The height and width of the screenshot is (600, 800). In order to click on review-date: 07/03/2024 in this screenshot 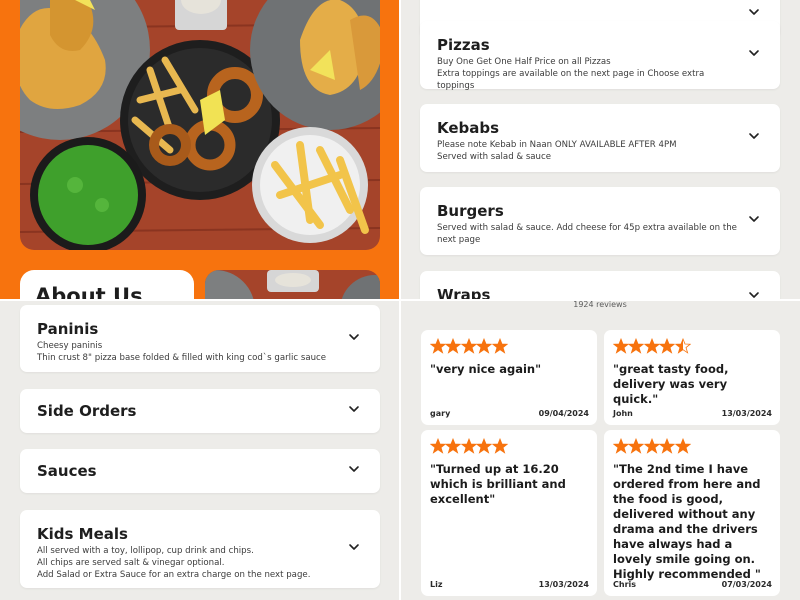, I will do `click(746, 584)`.